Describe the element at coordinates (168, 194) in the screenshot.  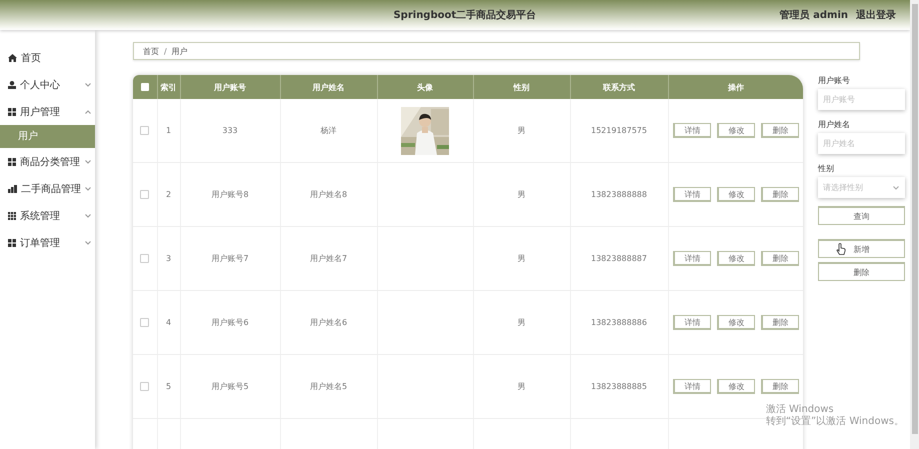
I see `table-cell: 2` at that location.